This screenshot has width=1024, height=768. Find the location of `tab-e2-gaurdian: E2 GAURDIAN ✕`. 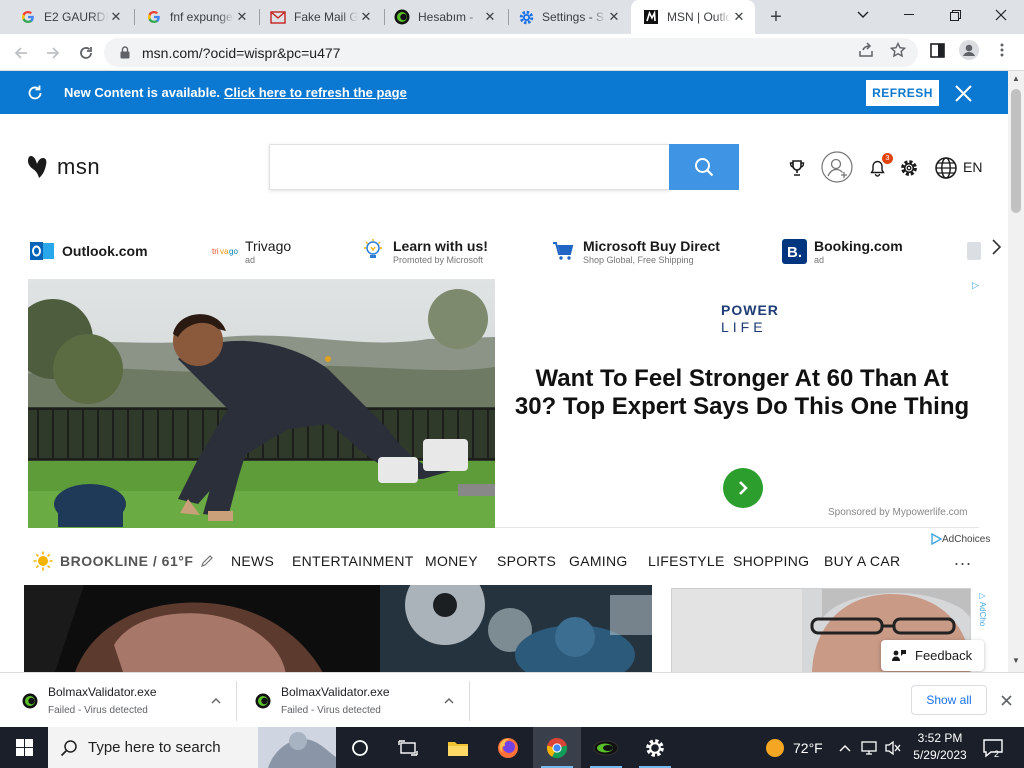

tab-e2-gaurdian: E2 GAURDIAN ✕ is located at coordinates (70, 17).